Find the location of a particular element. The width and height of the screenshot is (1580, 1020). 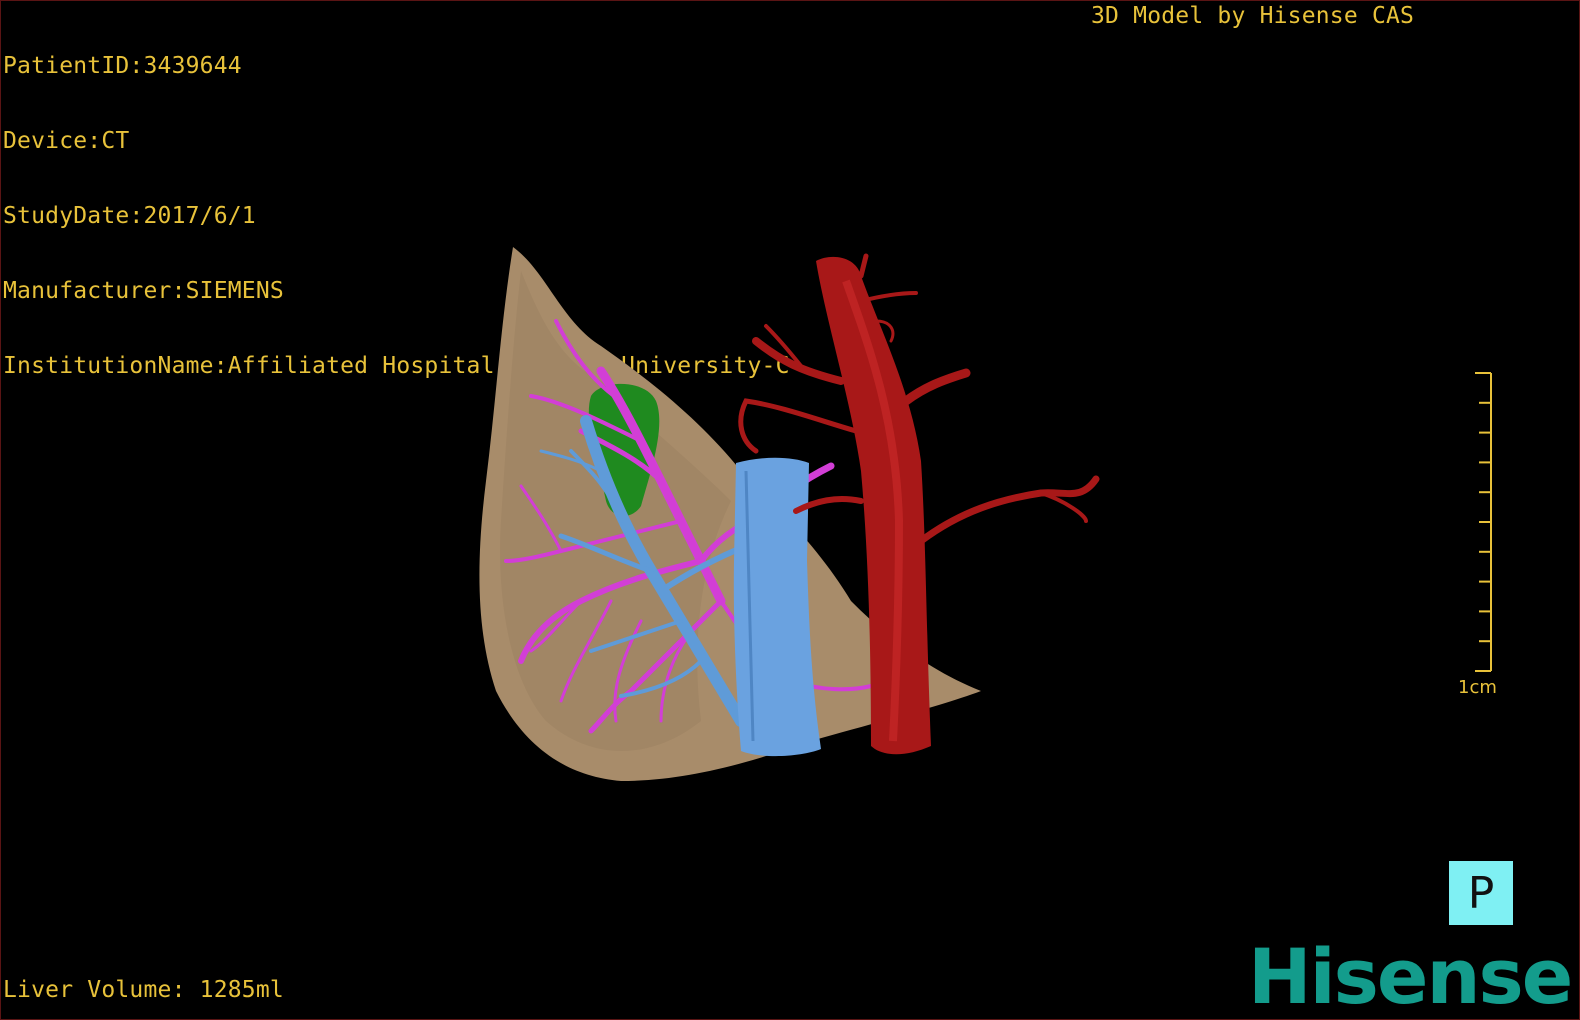

orientation-indicator: P is located at coordinates (1481, 893).